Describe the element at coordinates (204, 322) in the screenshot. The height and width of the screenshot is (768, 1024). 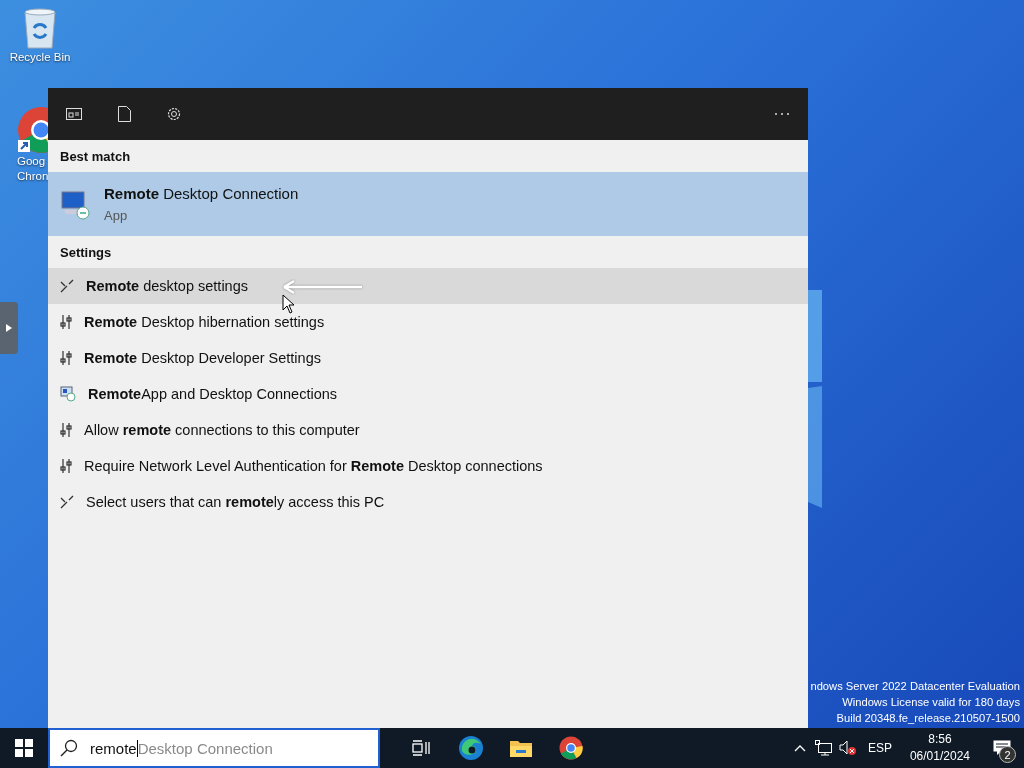
I see `result-title: Remote Desktop hibernation settings` at that location.